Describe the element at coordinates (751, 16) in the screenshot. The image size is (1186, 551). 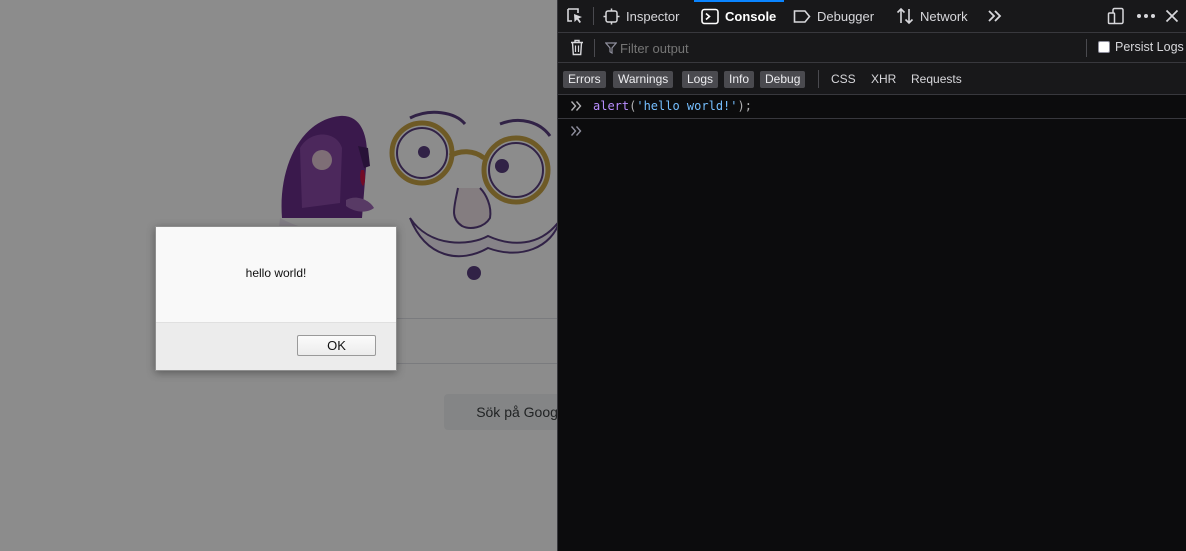
I see `tab-label: Console` at that location.